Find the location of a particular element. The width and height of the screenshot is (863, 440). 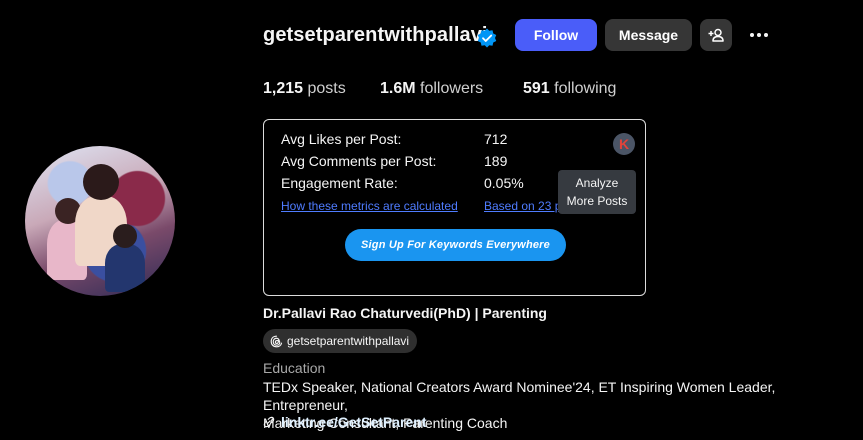

based-on-posts-link: Based on 23 p is located at coordinates (522, 206).